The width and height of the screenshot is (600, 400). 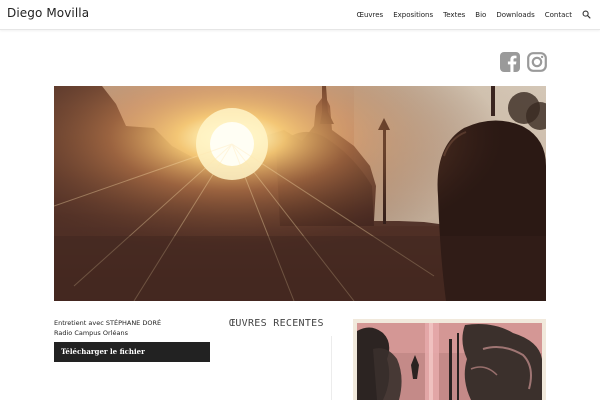 I want to click on download-file-button: Télécharger le fichier, so click(x=132, y=352).